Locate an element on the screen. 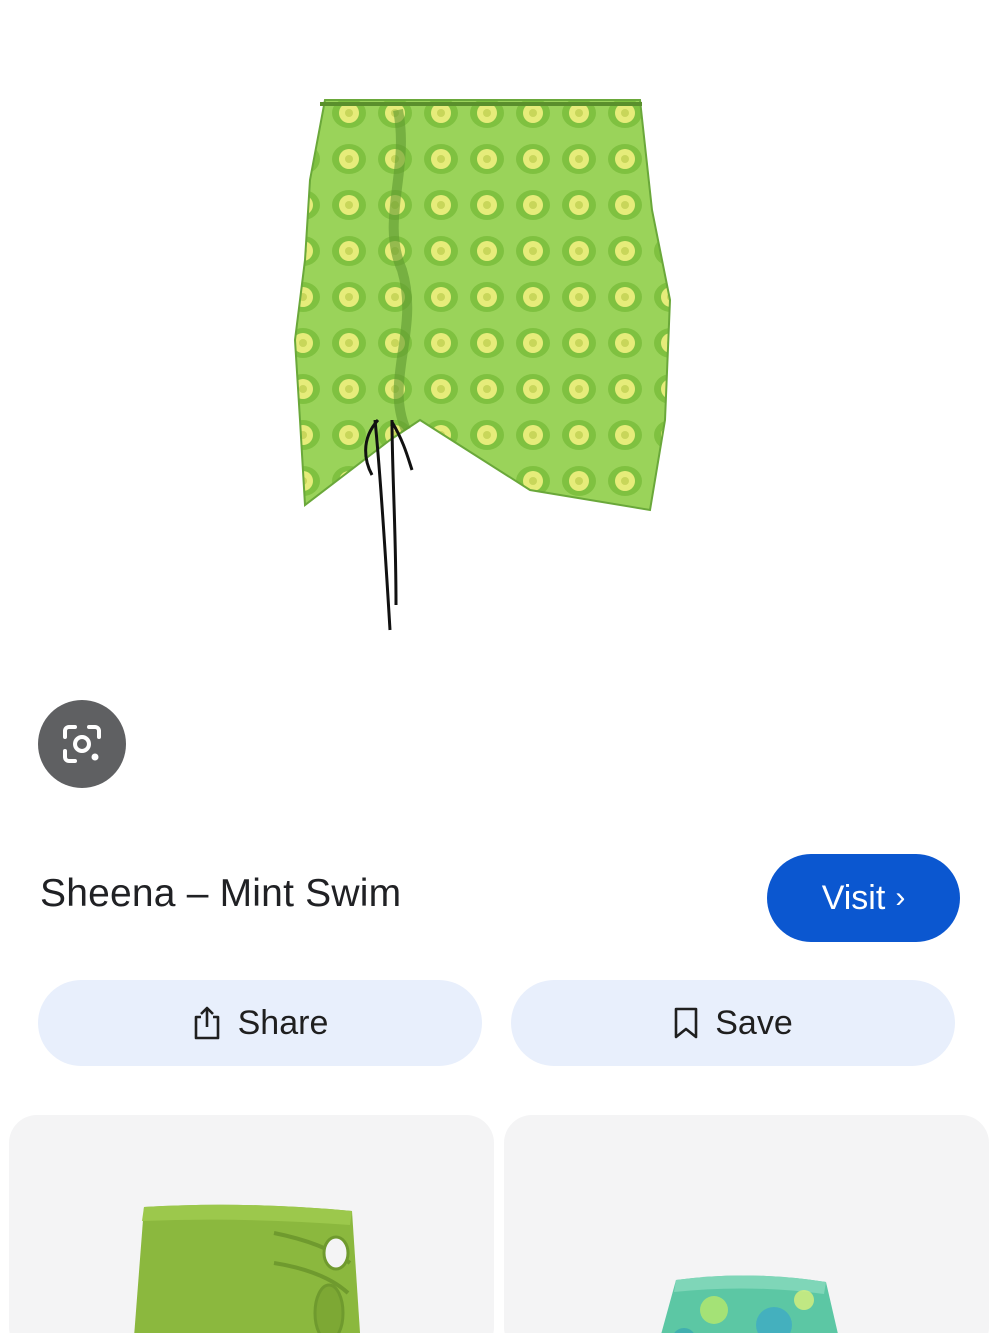 This screenshot has width=999, height=1333. save-button-label: Save is located at coordinates (754, 1022).